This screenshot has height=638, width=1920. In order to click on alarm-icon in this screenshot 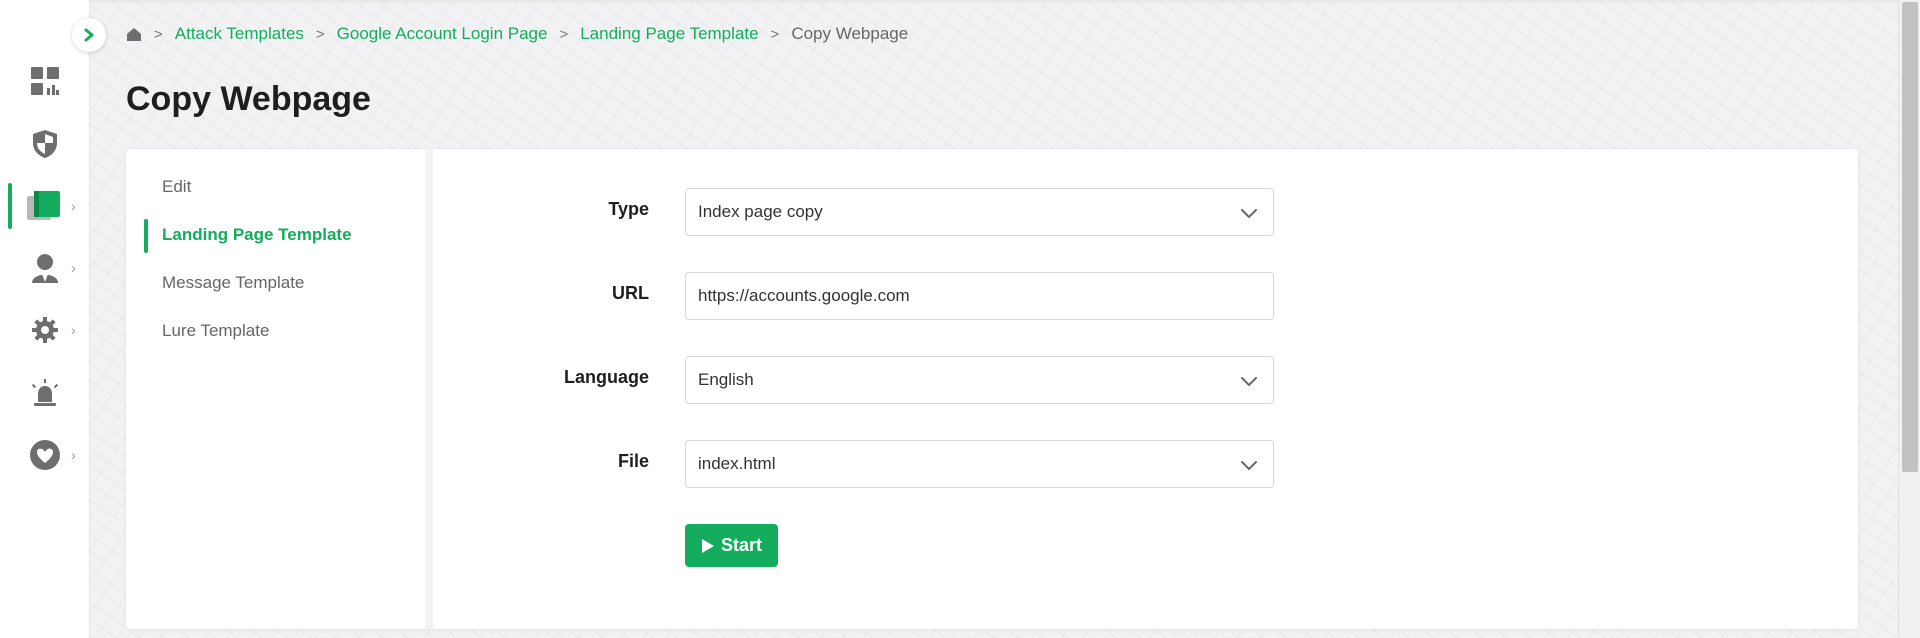, I will do `click(45, 392)`.